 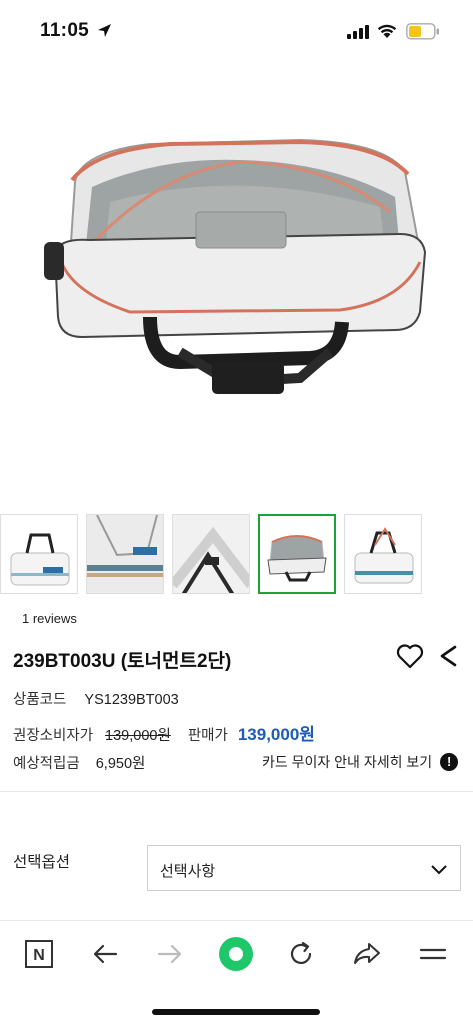 I want to click on status-bar: 11:05, so click(x=236, y=31).